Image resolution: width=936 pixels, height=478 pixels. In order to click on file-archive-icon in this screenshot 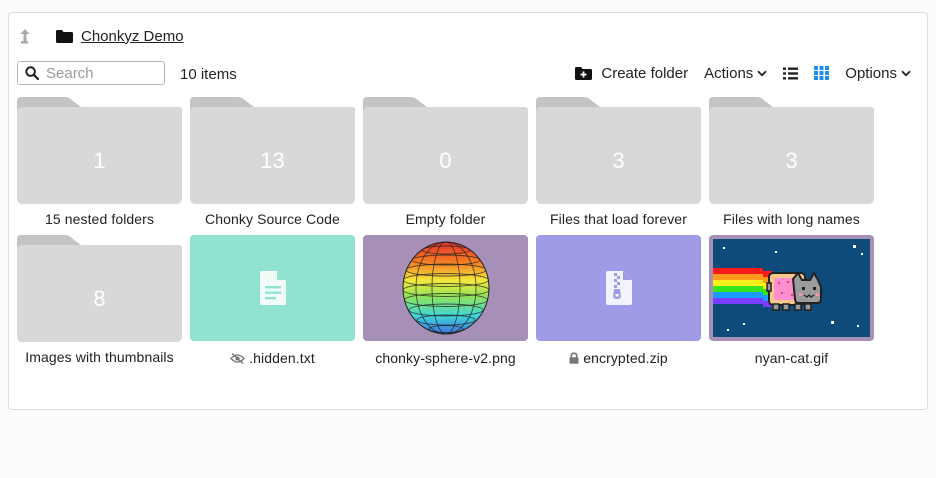, I will do `click(618, 288)`.